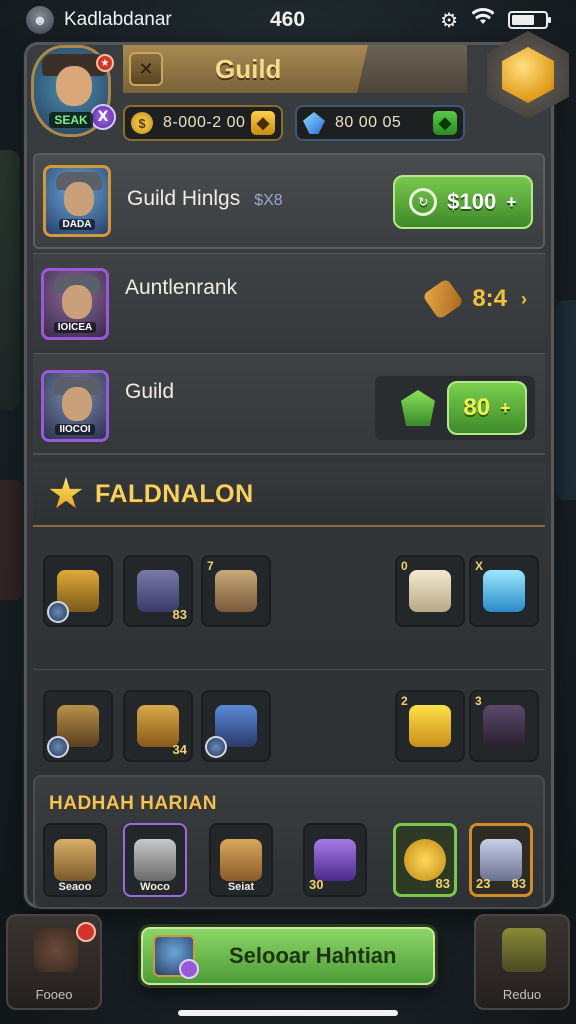 The image size is (576, 1024). Describe the element at coordinates (472, 201) in the screenshot. I see `price-label: $100` at that location.